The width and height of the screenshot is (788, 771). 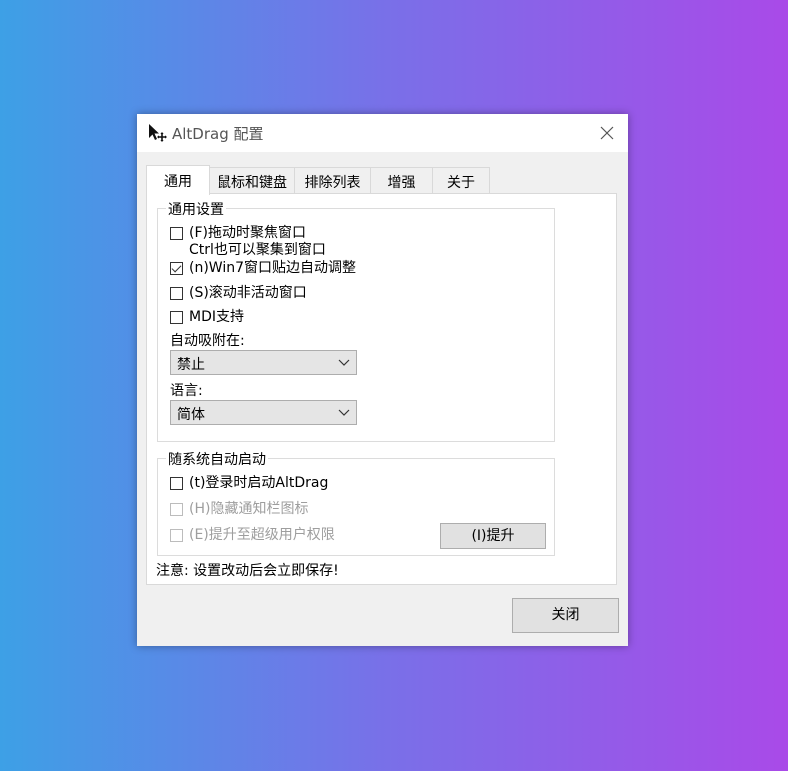 I want to click on start-on-login-option: (t)登录时启动AltDrag, so click(x=249, y=483).